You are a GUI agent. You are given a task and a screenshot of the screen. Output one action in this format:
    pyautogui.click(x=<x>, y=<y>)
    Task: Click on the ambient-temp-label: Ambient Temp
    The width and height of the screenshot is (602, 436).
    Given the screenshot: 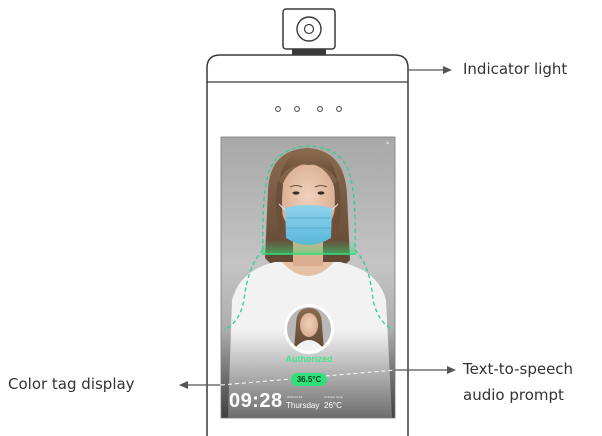 What is the action you would take?
    pyautogui.click(x=334, y=397)
    